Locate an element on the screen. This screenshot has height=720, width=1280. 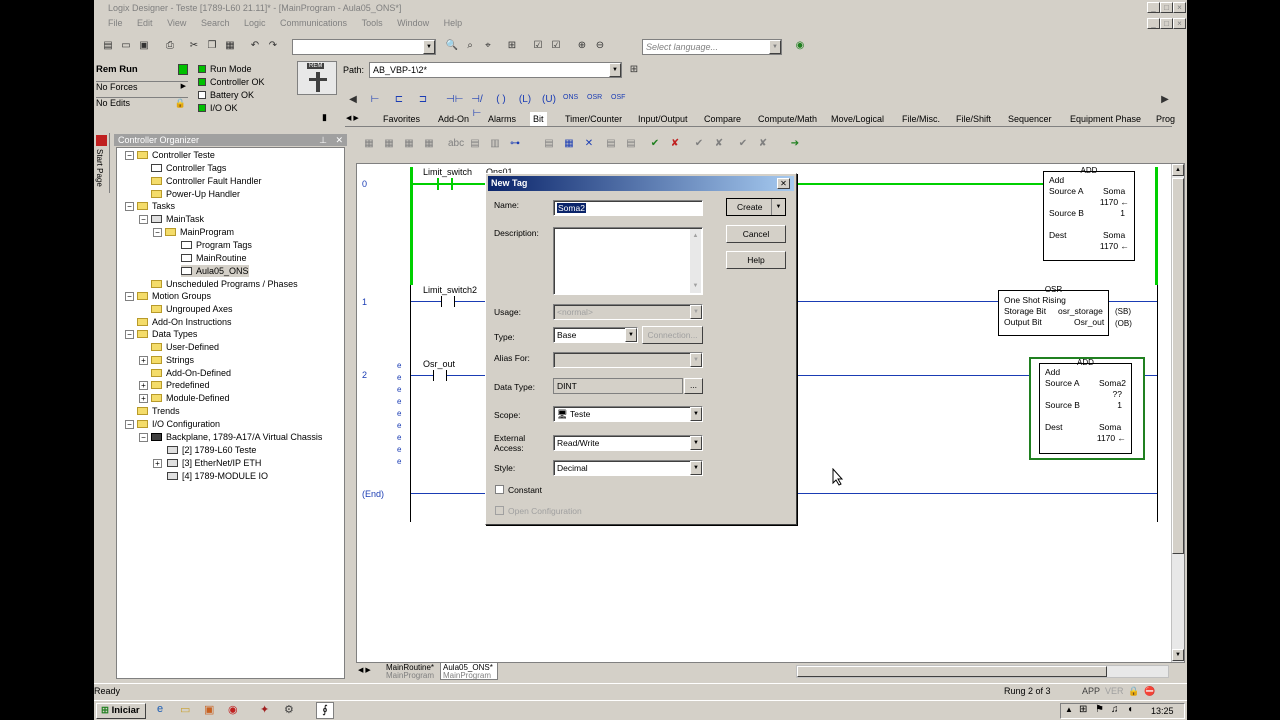
menu-window: Window is located at coordinates (413, 23).